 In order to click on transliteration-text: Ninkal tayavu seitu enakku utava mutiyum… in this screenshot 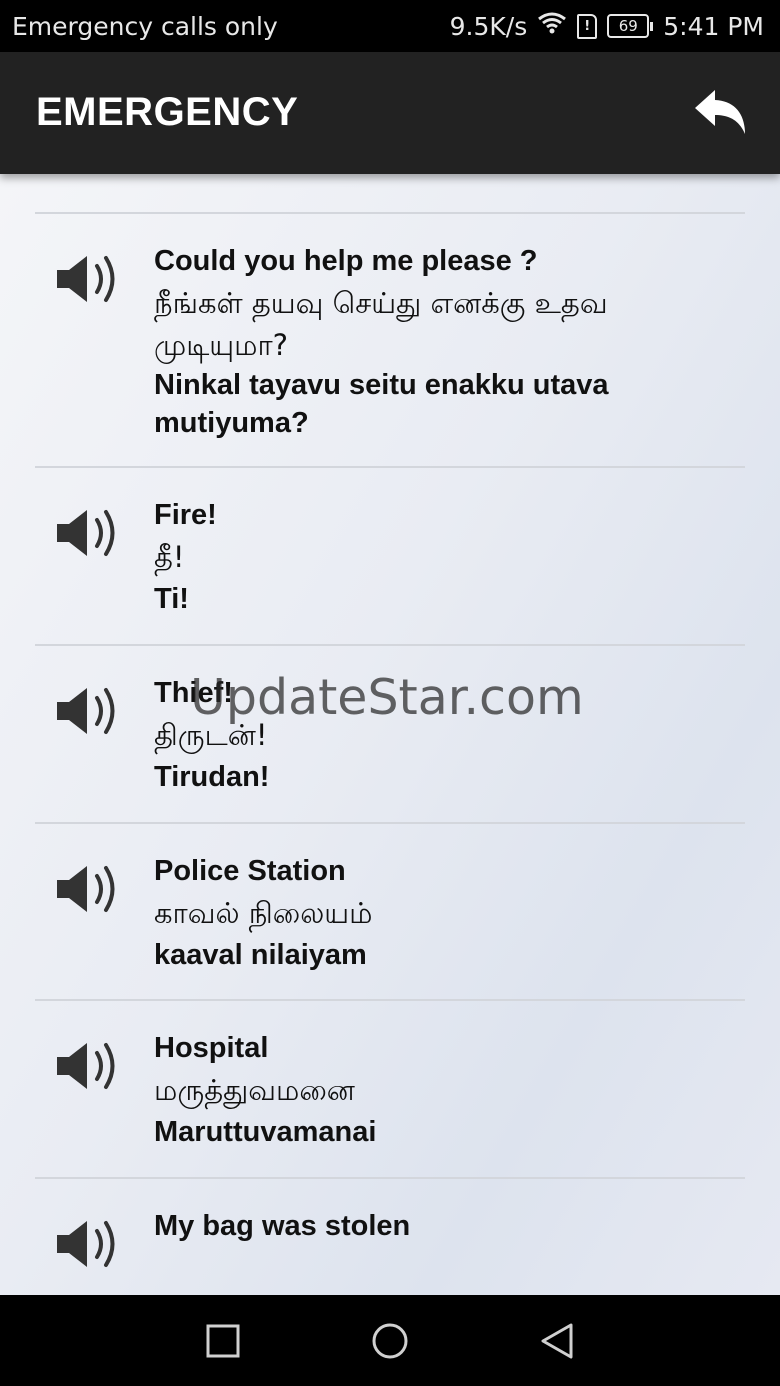, I will do `click(381, 404)`.